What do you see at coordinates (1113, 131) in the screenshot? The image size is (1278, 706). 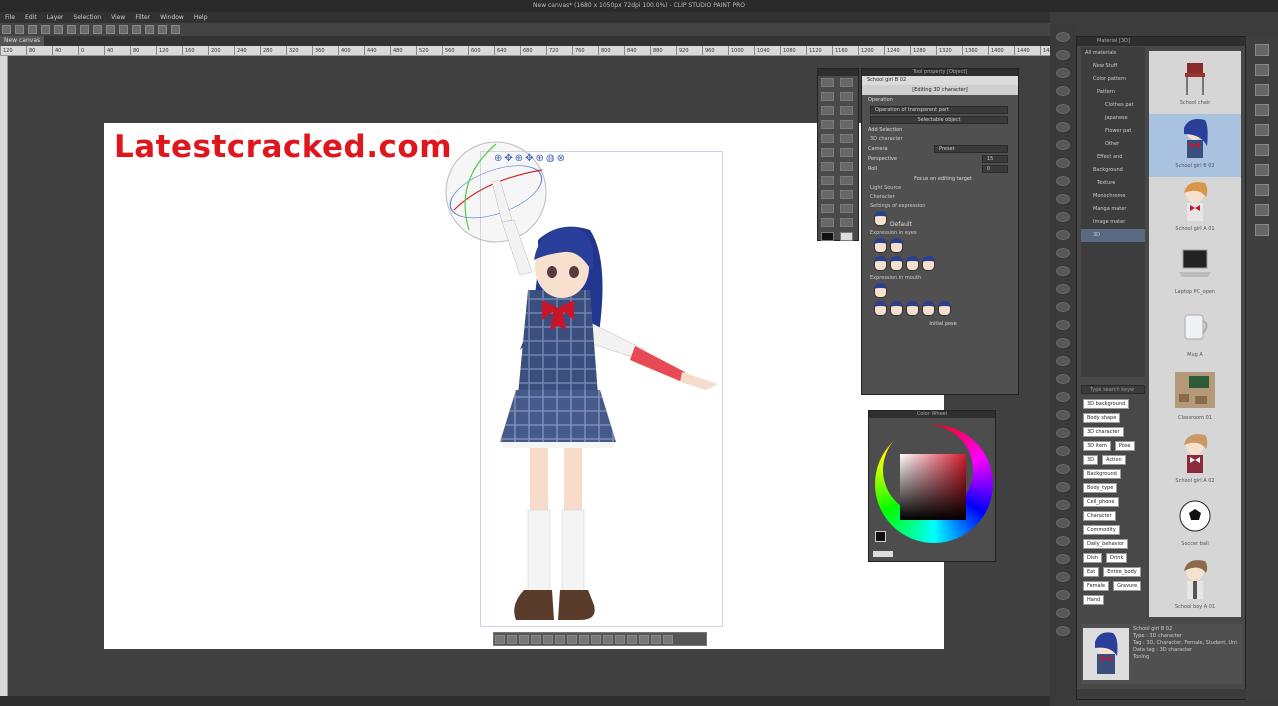 I see `material-tree-item: Flower pat` at bounding box center [1113, 131].